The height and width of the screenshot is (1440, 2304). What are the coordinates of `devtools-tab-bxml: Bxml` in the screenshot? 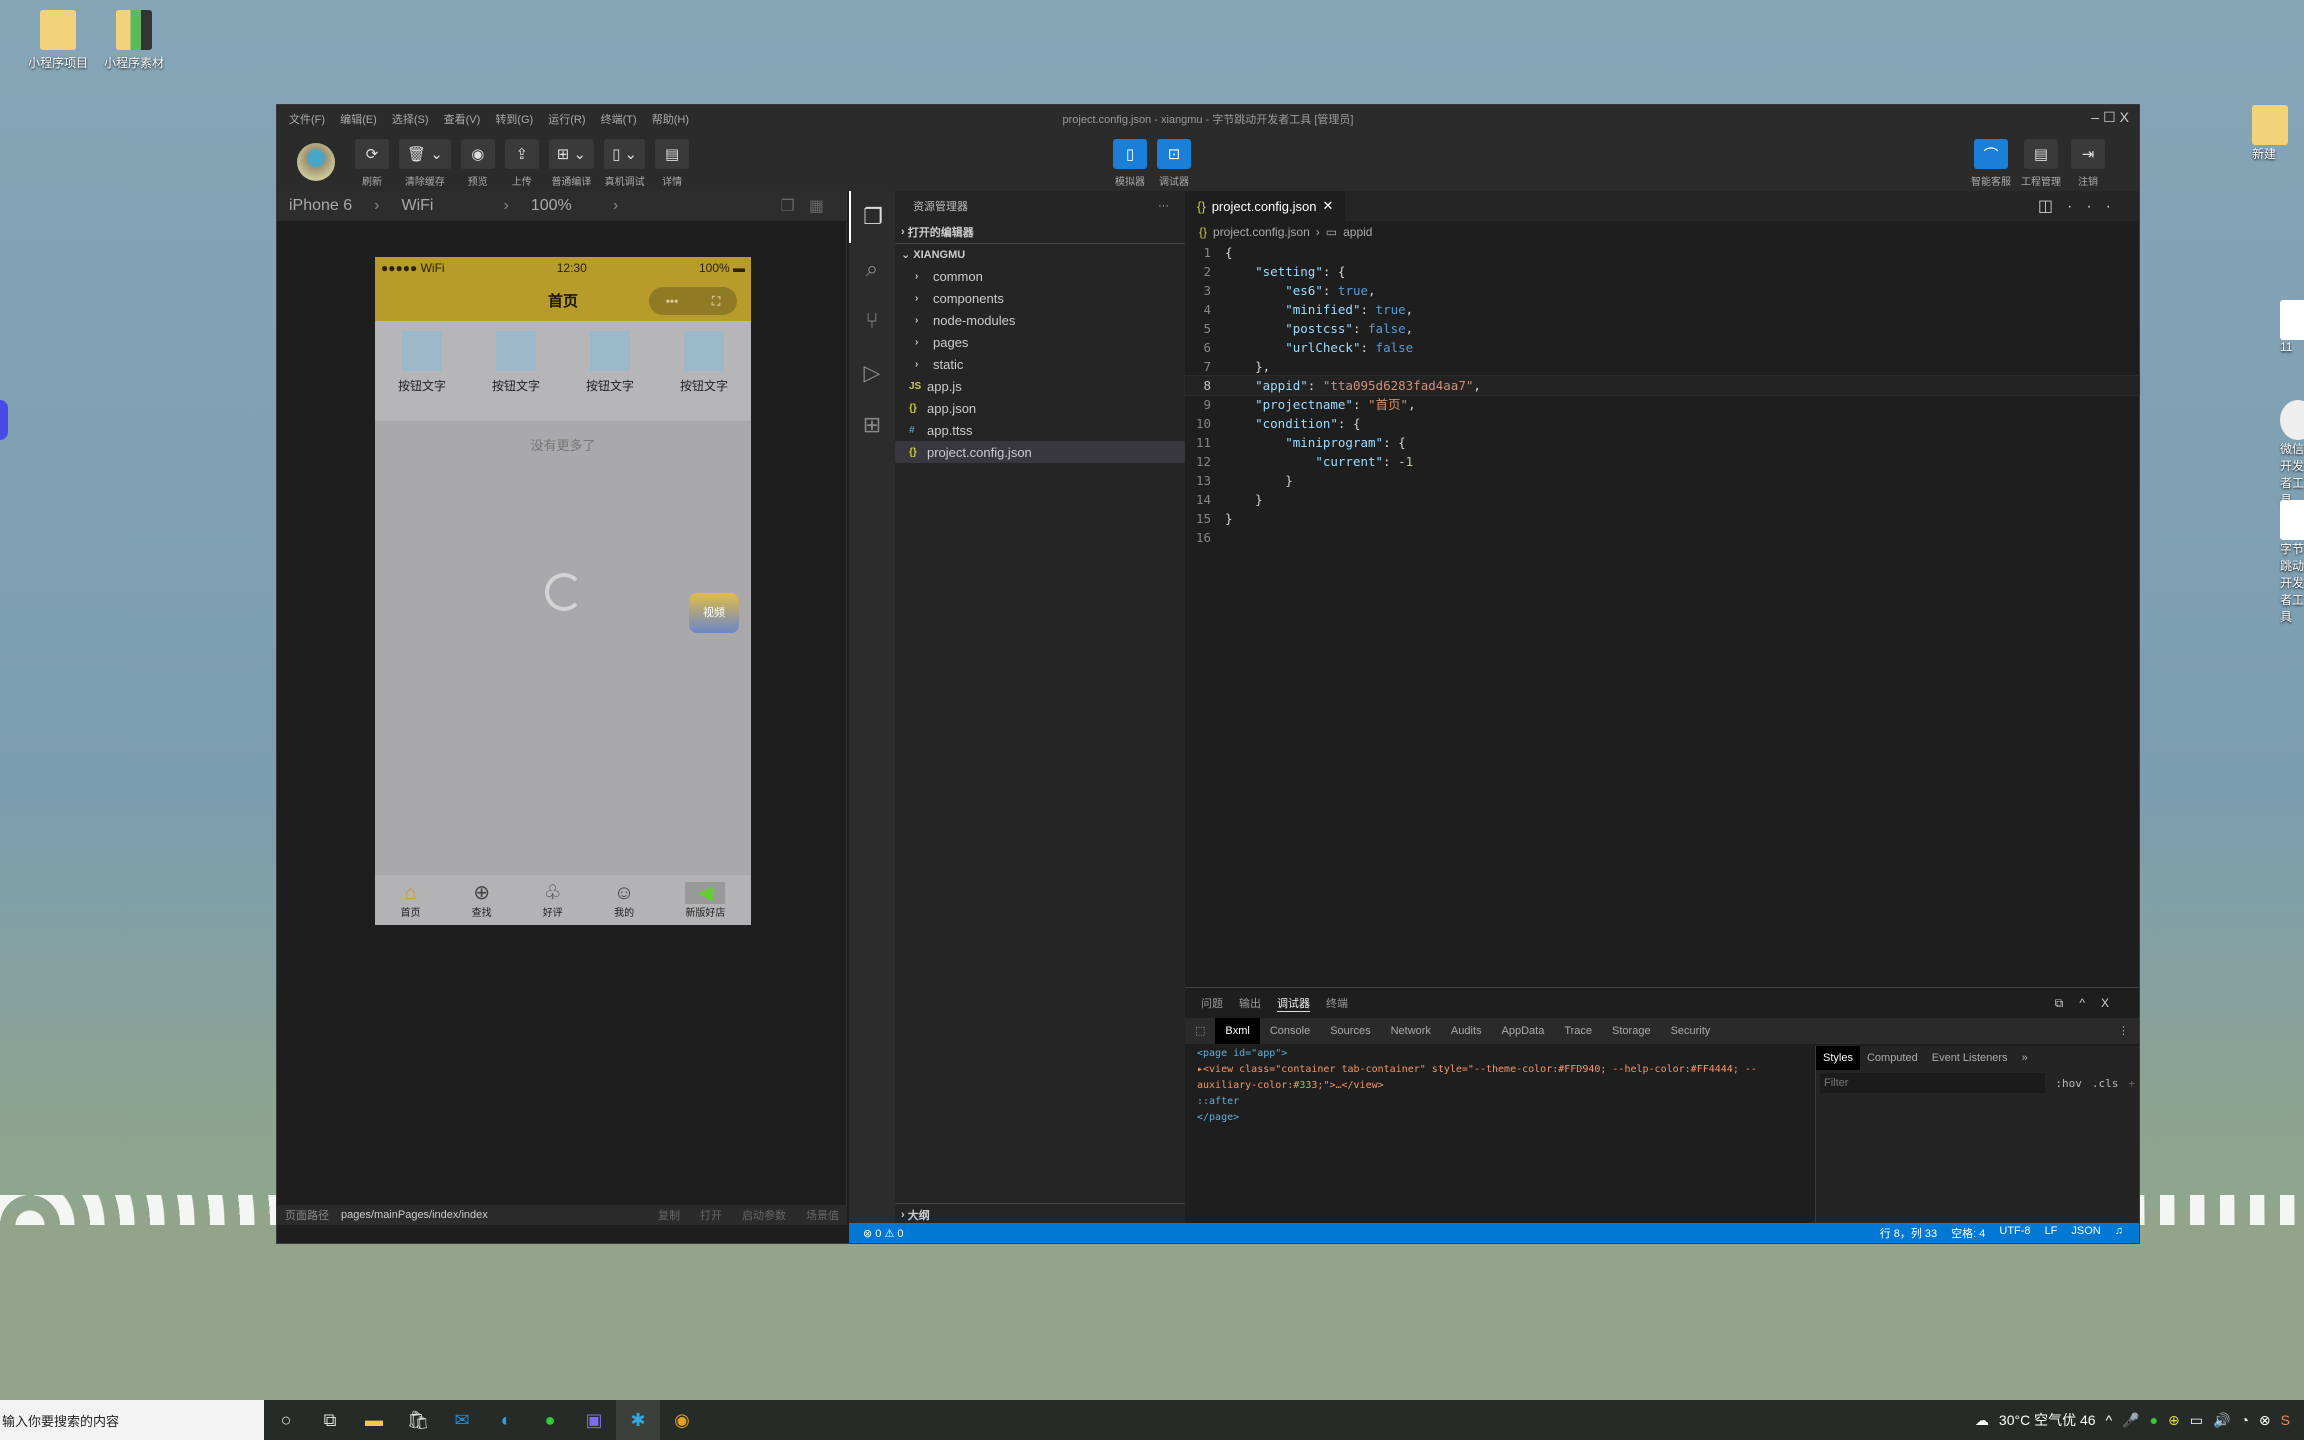 It's located at (1237, 1031).